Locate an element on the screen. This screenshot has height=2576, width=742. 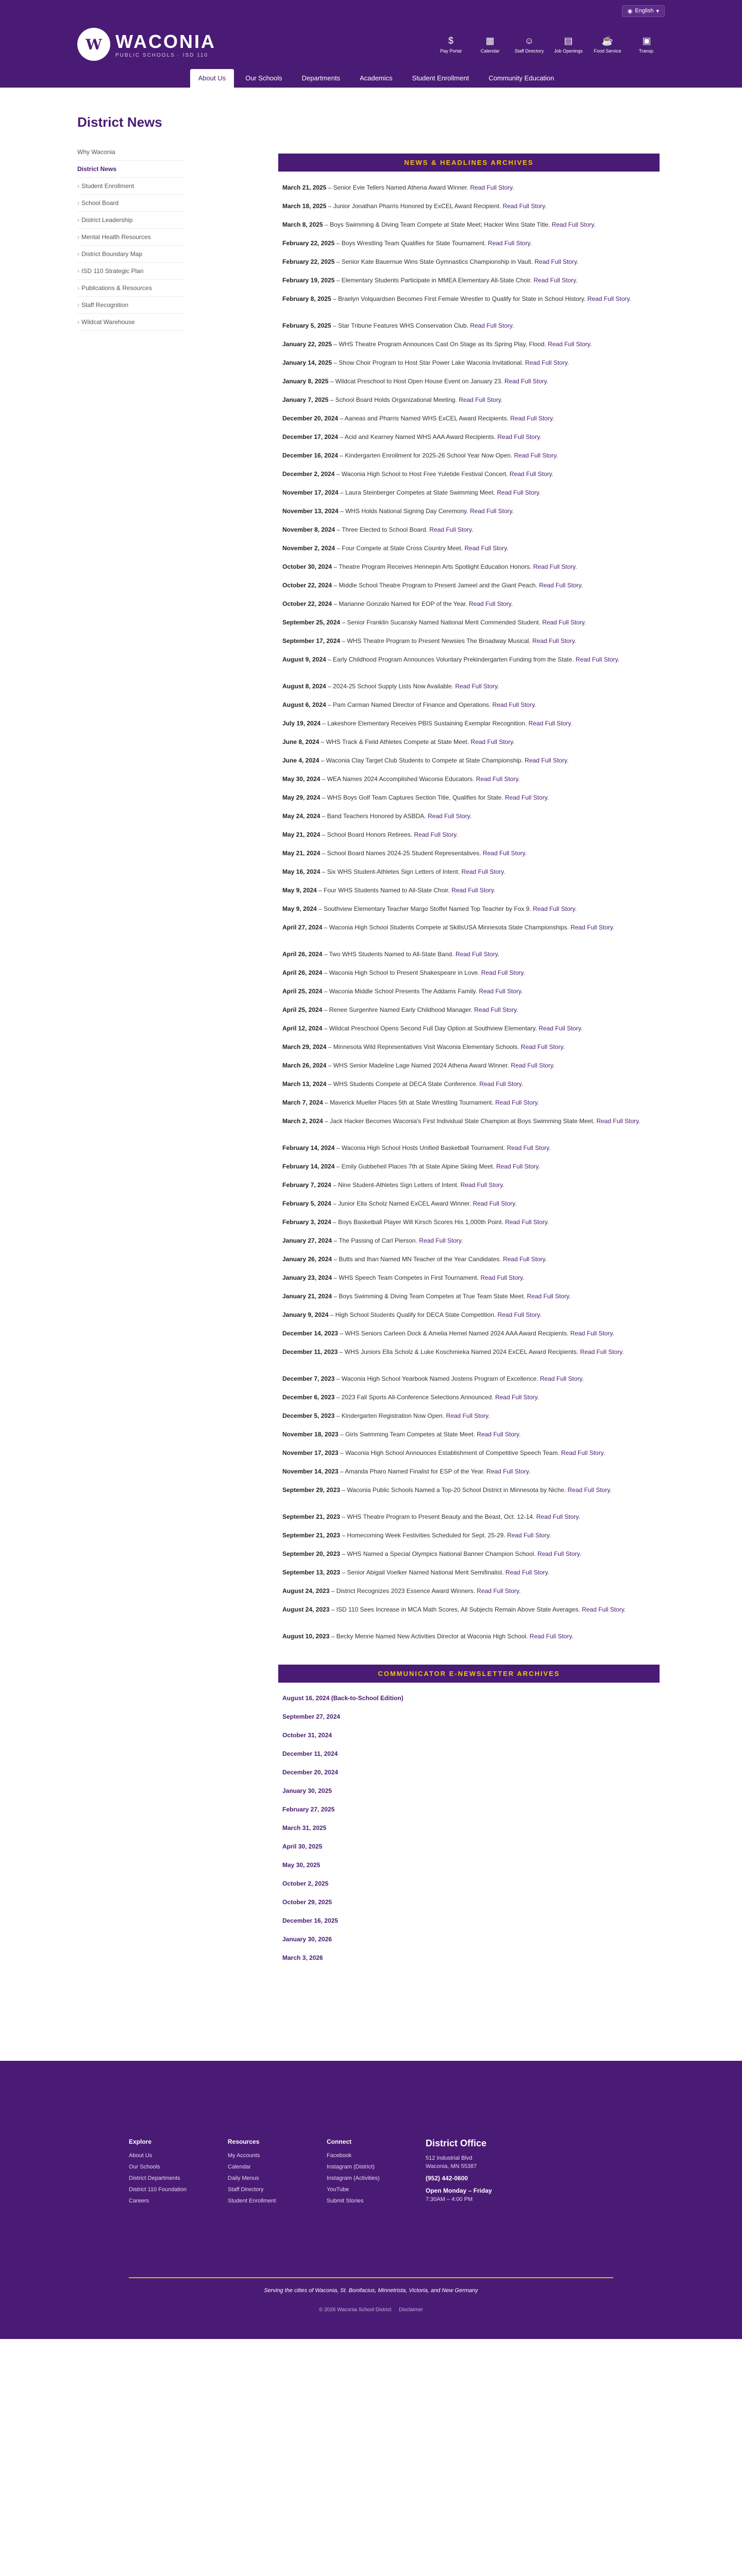
footer-link-my-accounts: My Accounts is located at coordinates (277, 2156).